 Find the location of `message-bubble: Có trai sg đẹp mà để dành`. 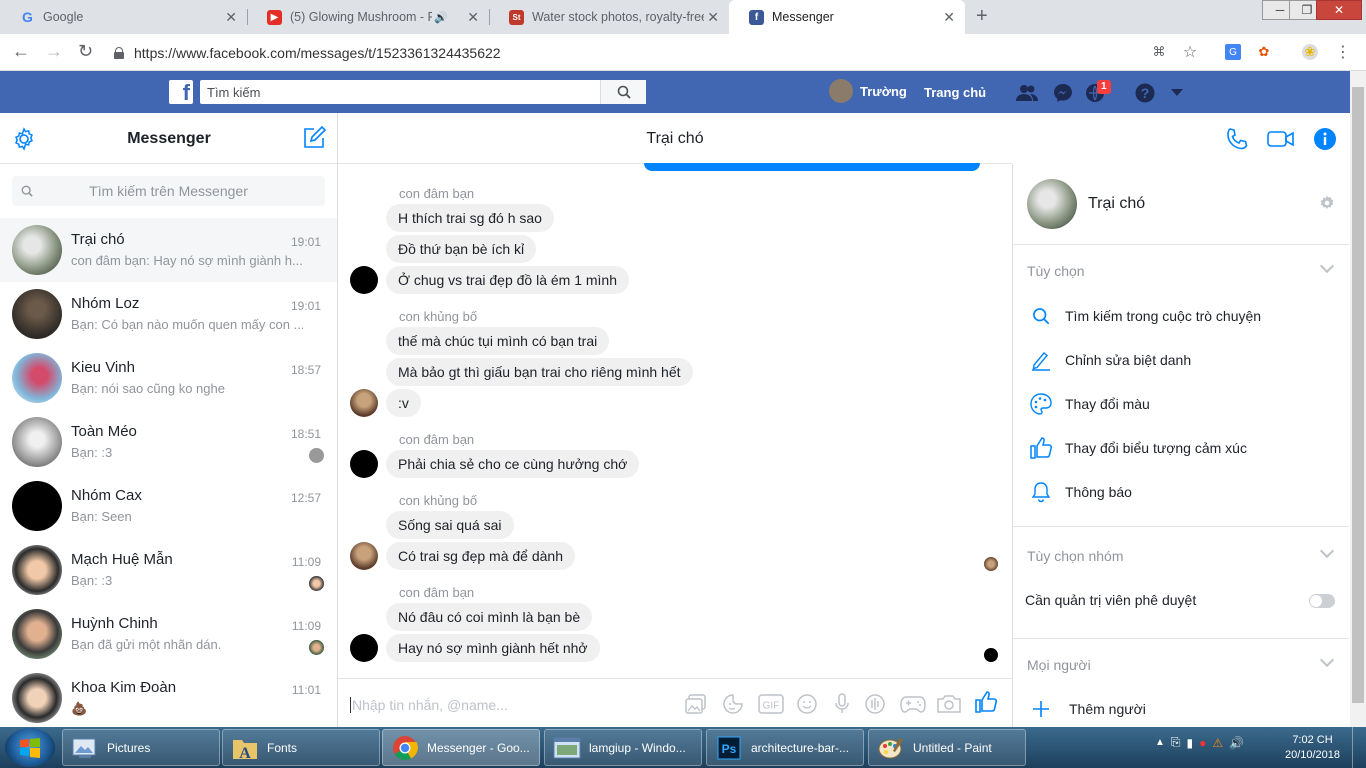

message-bubble: Có trai sg đẹp mà để dành is located at coordinates (480, 556).